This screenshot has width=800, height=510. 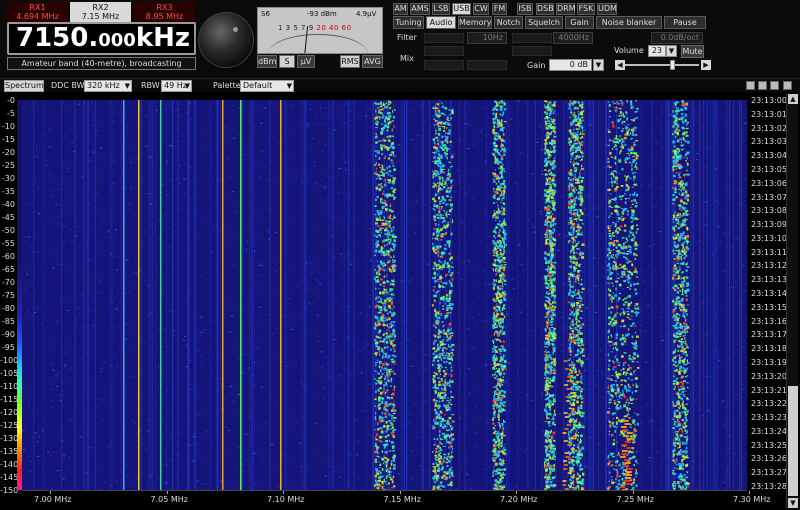 I want to click on gain-field: 0 dB, so click(x=570, y=65).